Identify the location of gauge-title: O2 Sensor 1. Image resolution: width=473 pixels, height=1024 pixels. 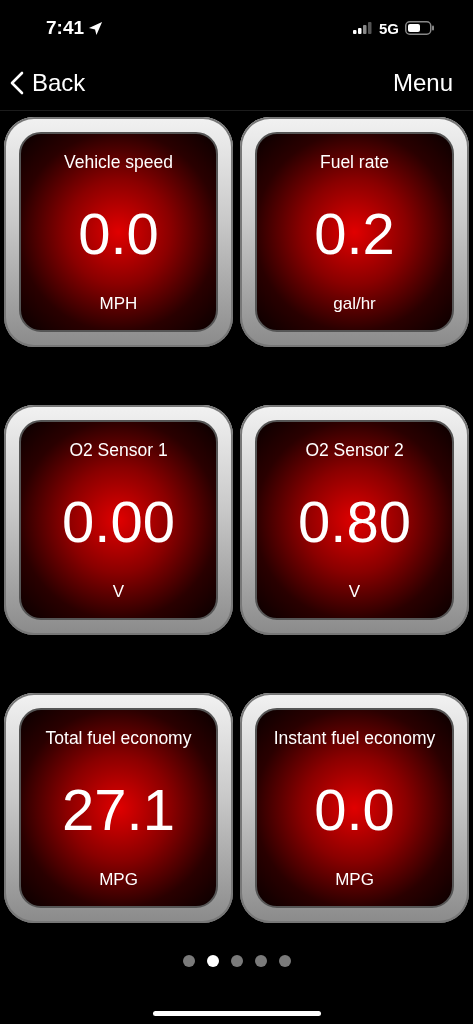
(118, 450).